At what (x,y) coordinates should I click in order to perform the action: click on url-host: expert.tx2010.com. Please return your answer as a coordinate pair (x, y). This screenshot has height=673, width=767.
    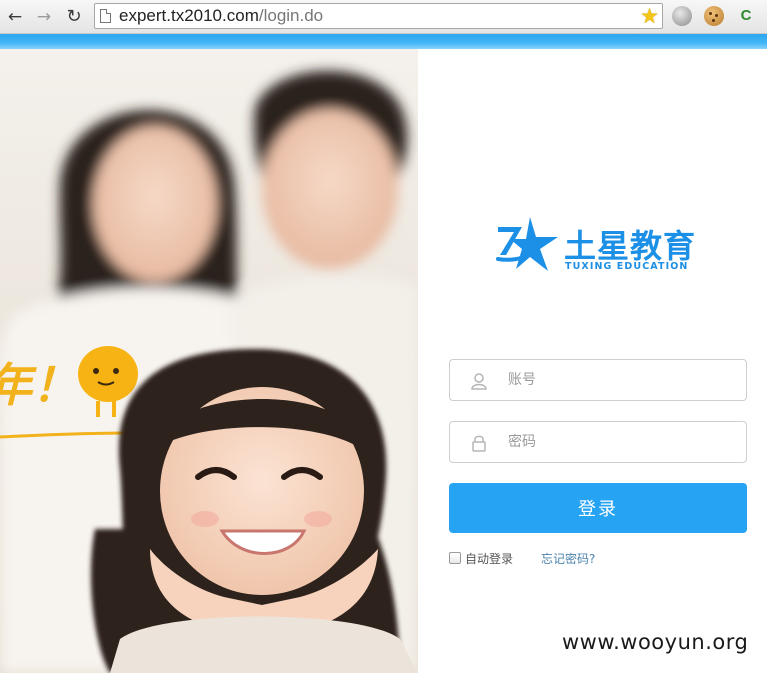
    Looking at the image, I should click on (189, 15).